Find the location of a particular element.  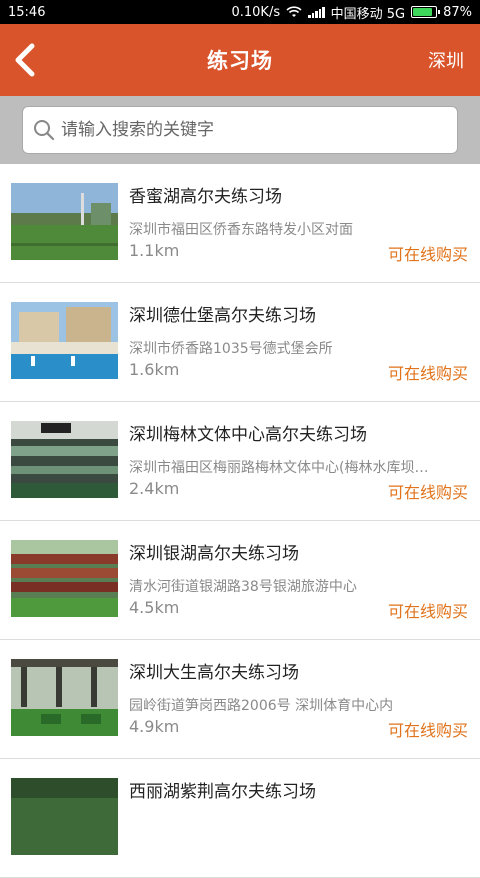

page-title: 练习场 is located at coordinates (240, 61).